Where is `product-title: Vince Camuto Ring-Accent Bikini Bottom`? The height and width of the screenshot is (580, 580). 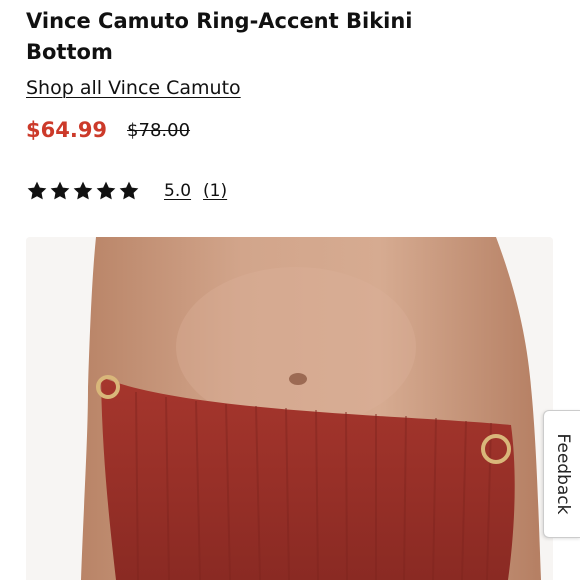 product-title: Vince Camuto Ring-Accent Bikini Bottom is located at coordinates (219, 36).